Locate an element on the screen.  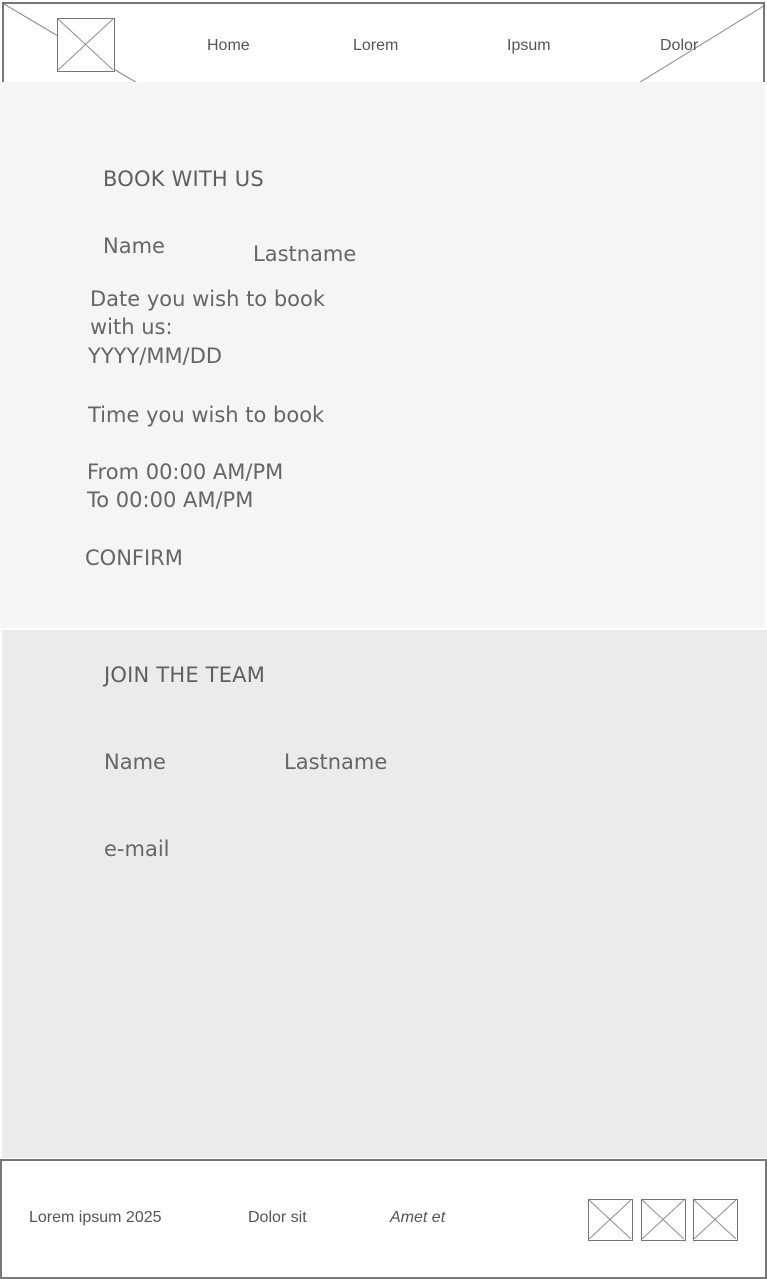
time-label: Time you wish to book is located at coordinates (206, 415).